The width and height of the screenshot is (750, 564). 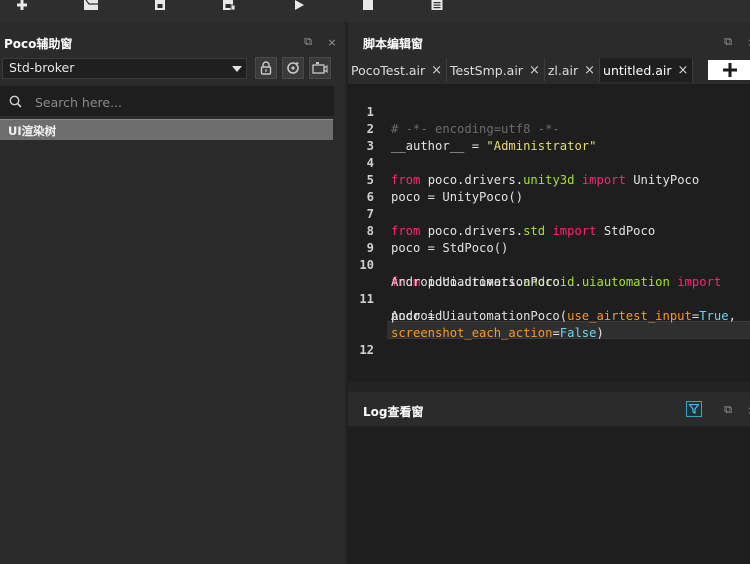 I want to click on tab-untitled: untitled.air ×, so click(x=647, y=70).